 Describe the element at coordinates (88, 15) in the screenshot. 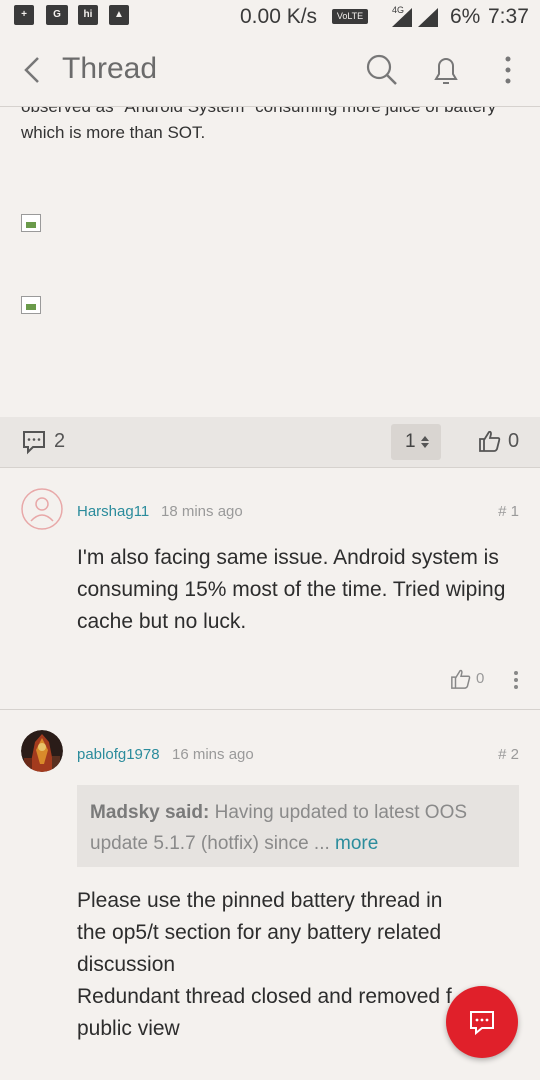

I see `hike-icon: hi` at that location.